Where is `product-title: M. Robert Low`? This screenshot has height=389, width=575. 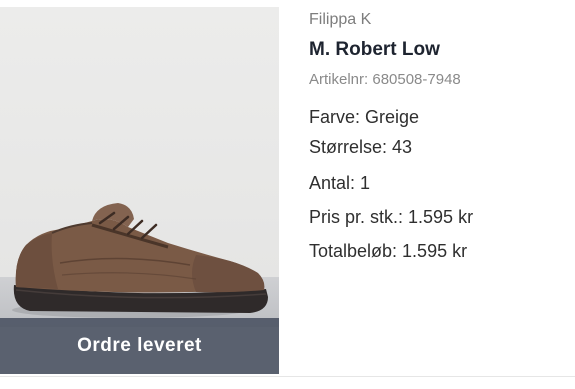
product-title: M. Robert Low is located at coordinates (439, 50).